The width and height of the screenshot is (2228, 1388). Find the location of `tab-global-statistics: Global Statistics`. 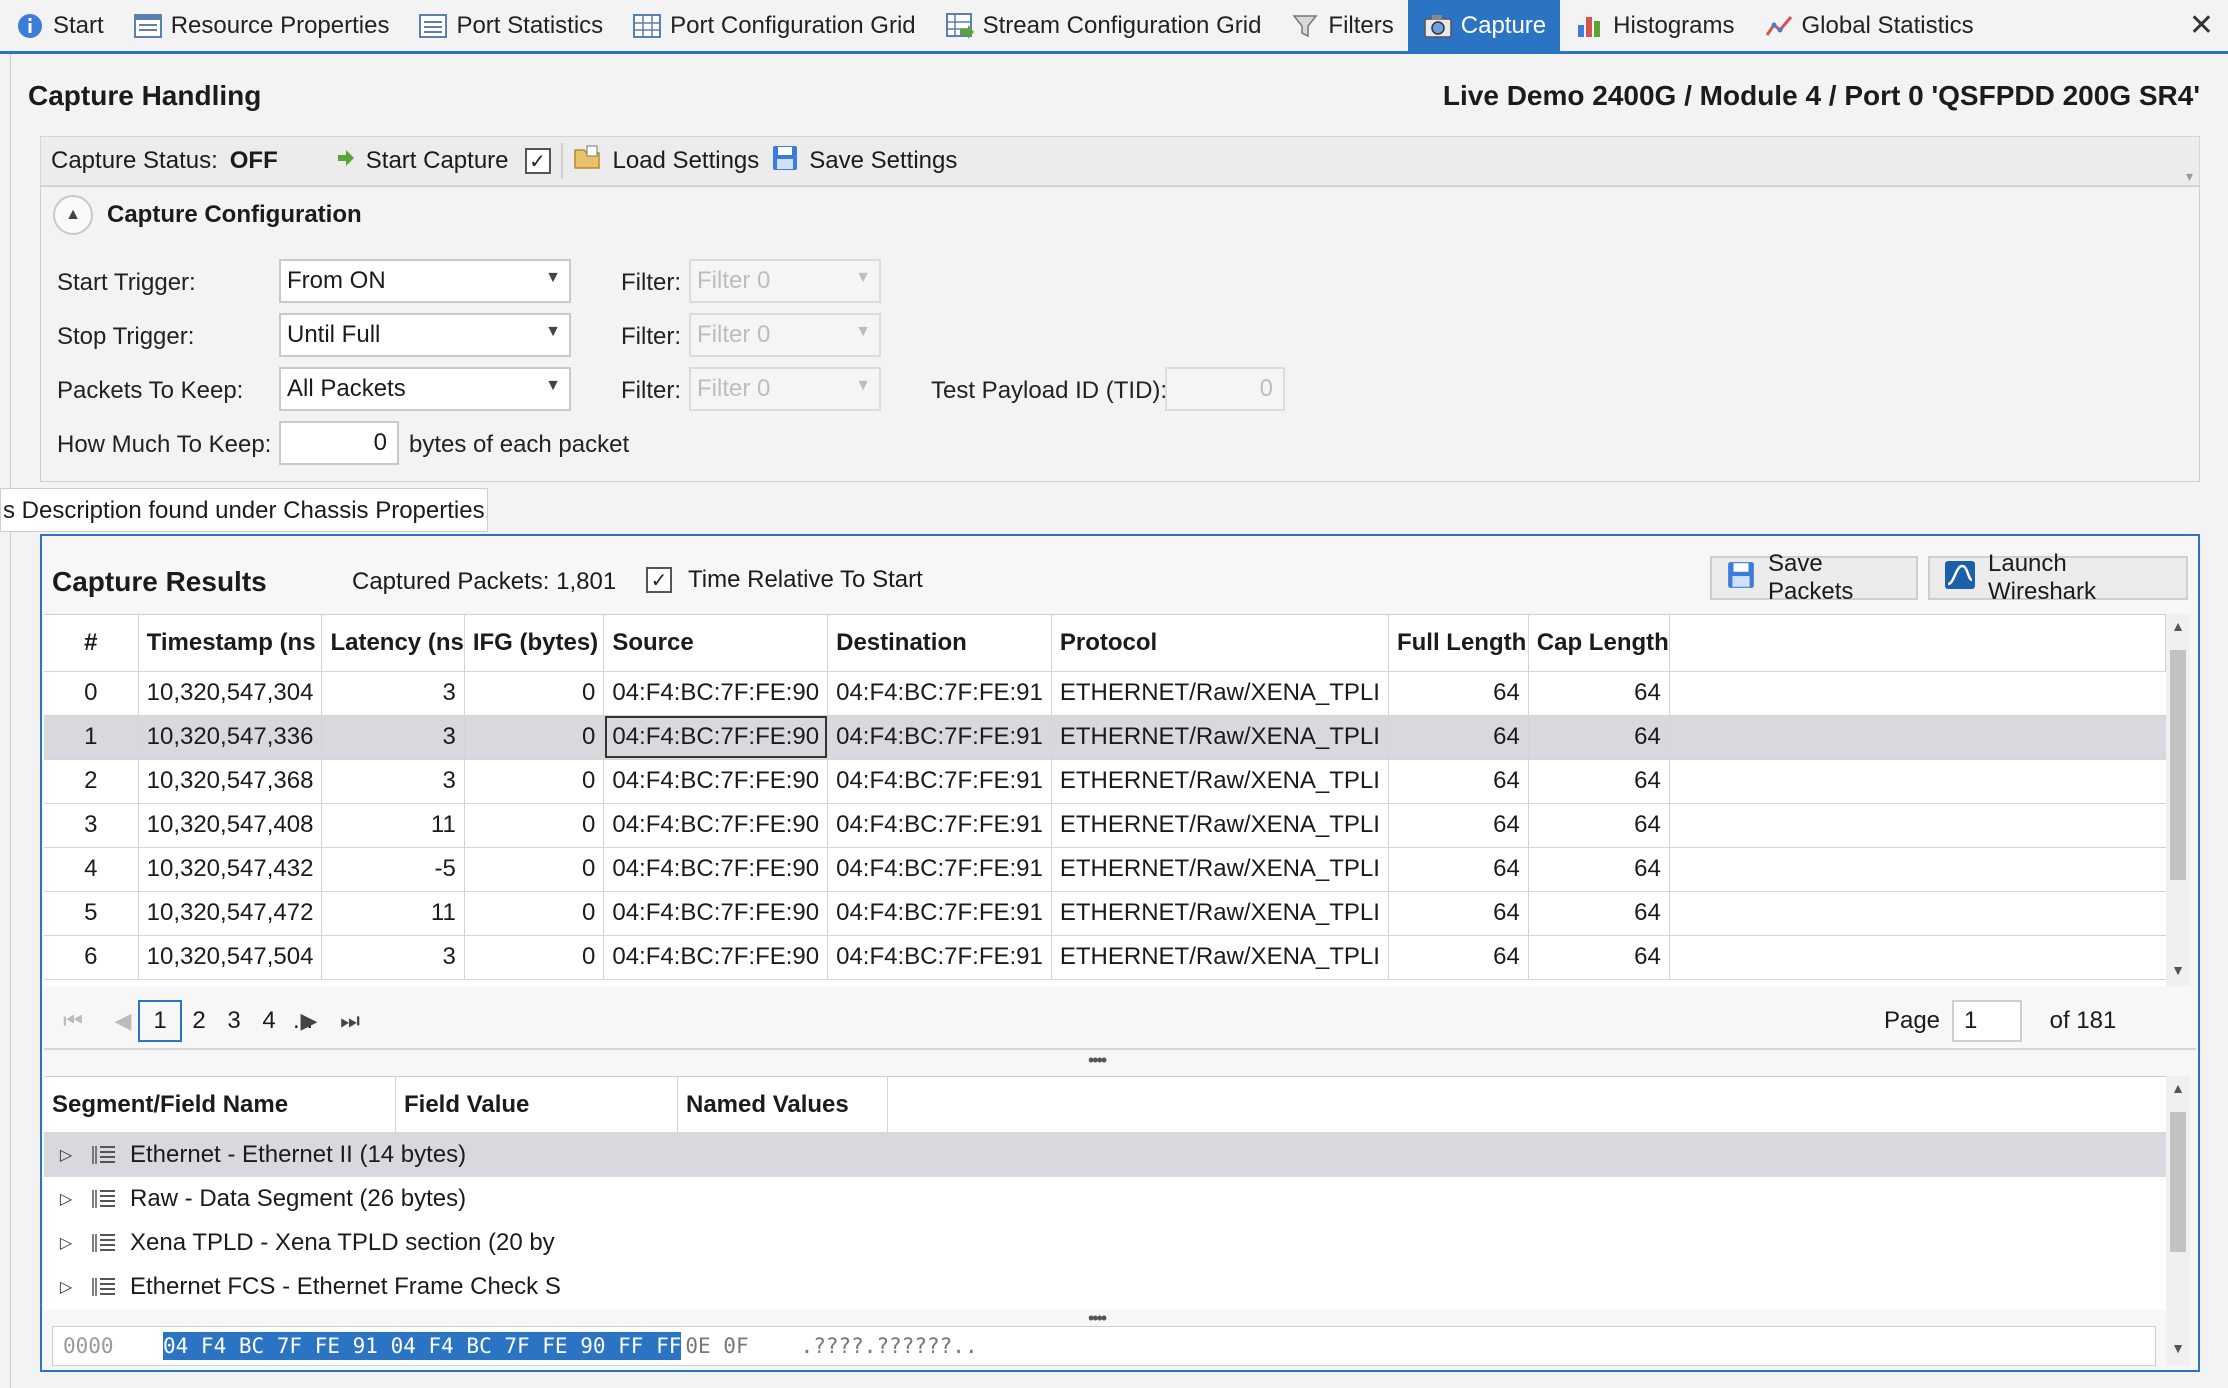

tab-global-statistics: Global Statistics is located at coordinates (1868, 25).